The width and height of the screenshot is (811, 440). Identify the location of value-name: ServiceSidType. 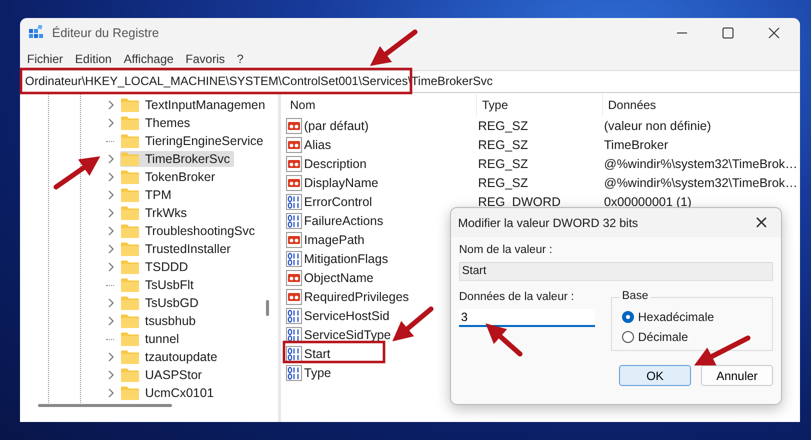
(347, 335).